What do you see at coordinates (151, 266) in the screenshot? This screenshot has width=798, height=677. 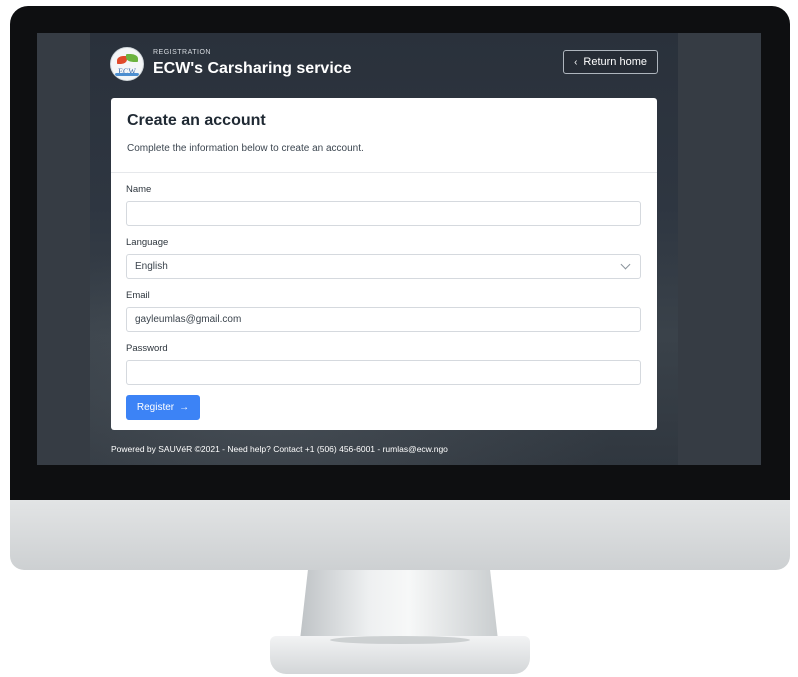 I see `language-select-value: English` at bounding box center [151, 266].